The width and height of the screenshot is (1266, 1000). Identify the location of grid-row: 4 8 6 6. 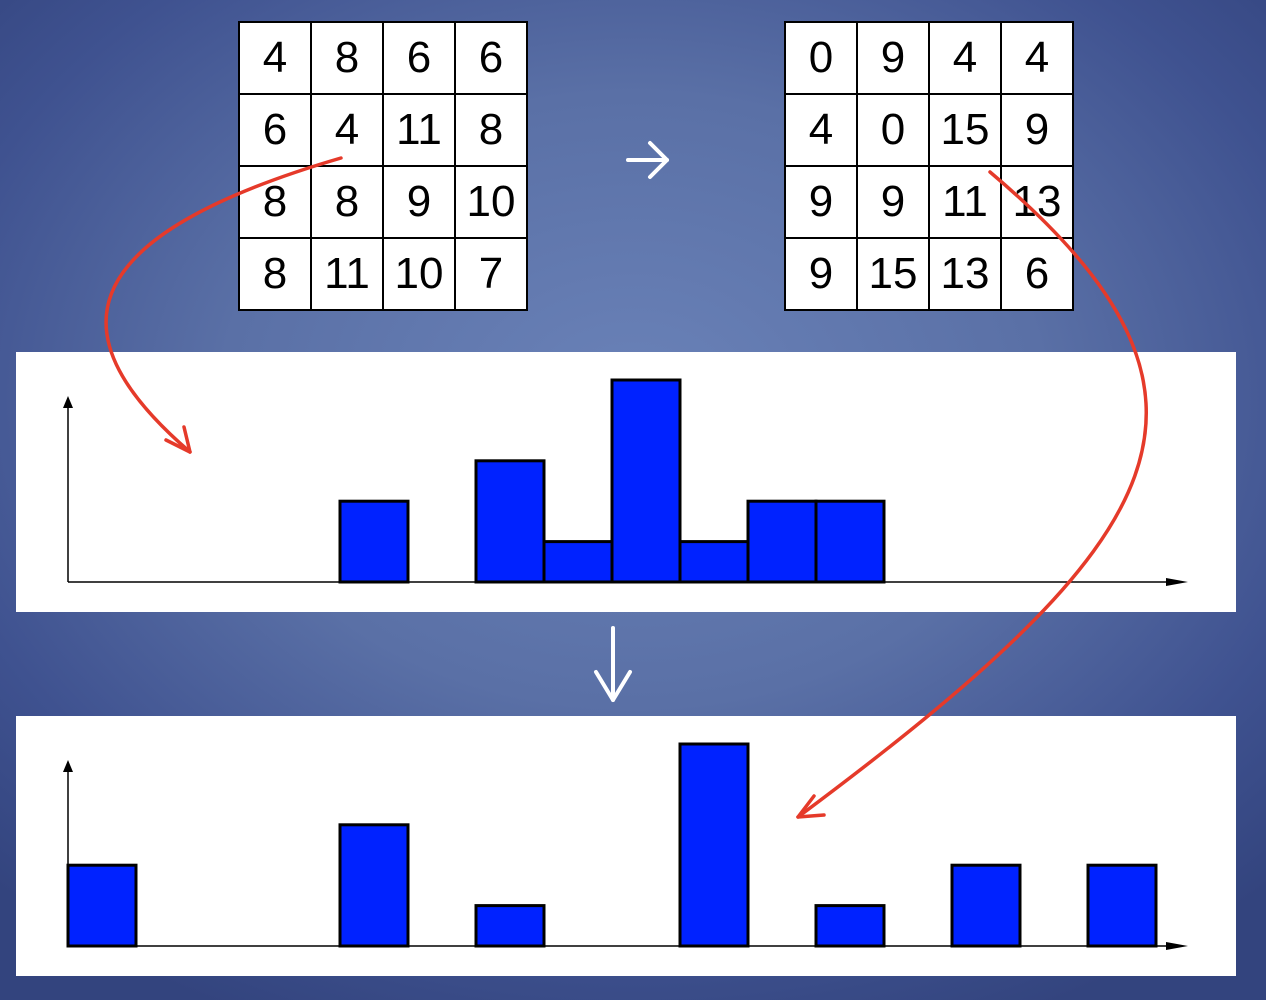
(383, 58).